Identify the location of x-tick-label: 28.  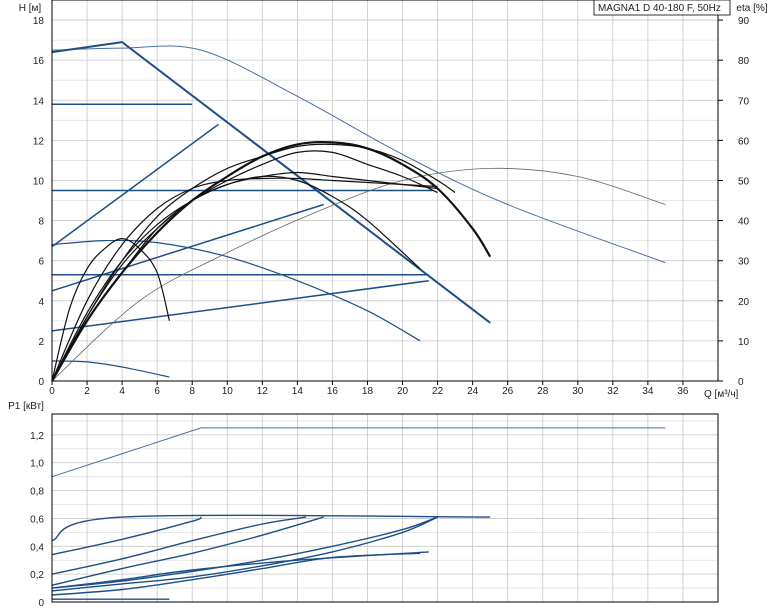
(543, 391).